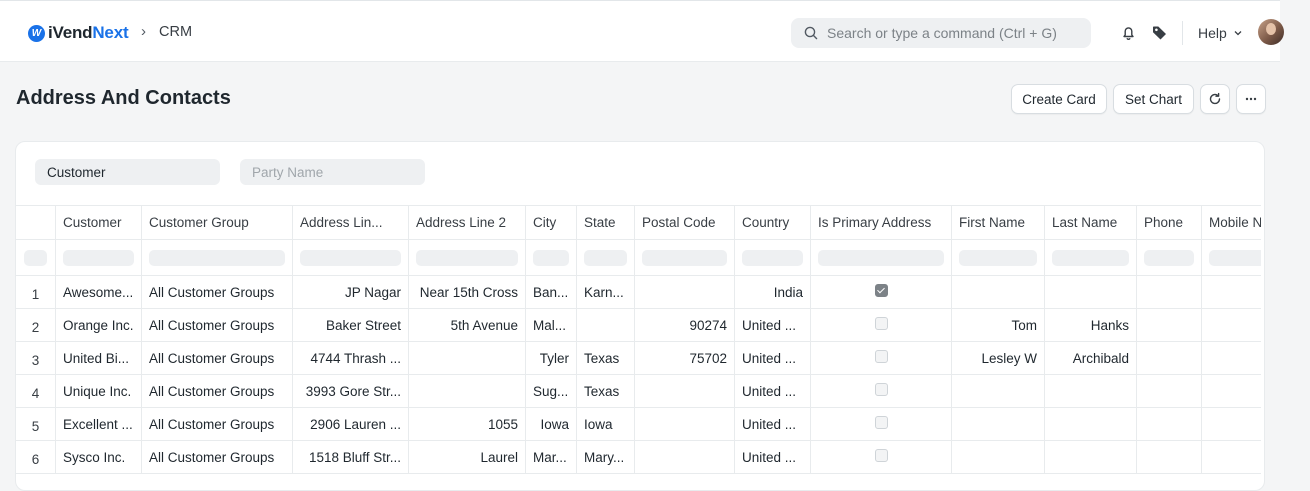 This screenshot has height=491, width=1310. Describe the element at coordinates (1091, 325) in the screenshot. I see `cell-last: Hanks` at that location.